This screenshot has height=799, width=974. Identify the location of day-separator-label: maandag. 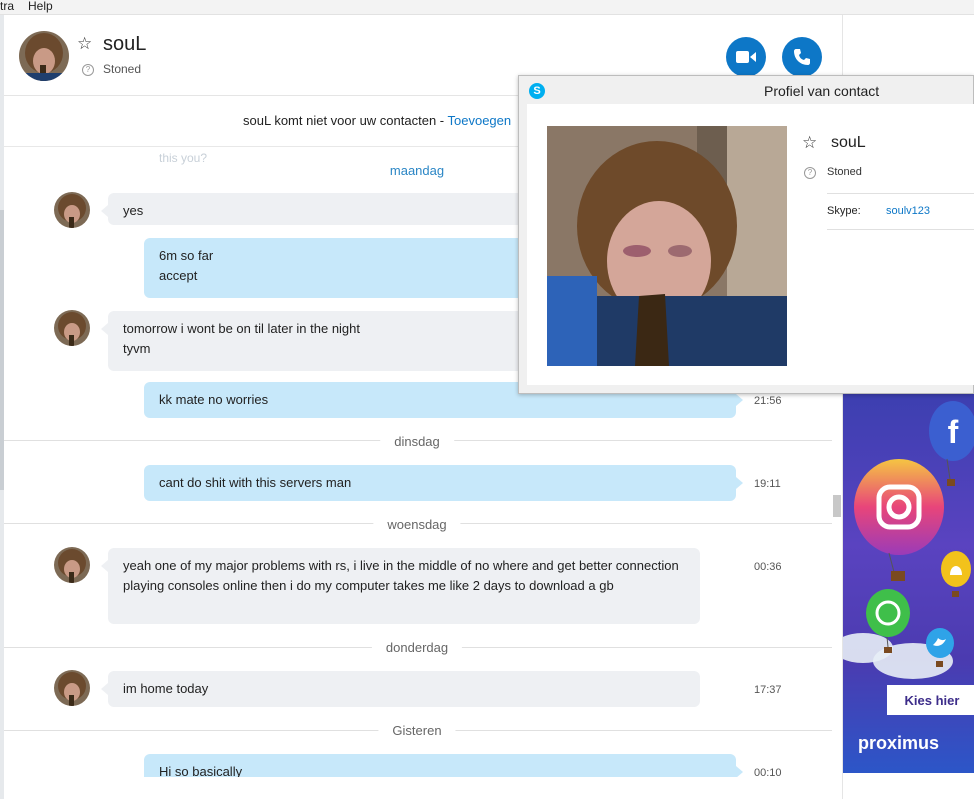
(417, 170).